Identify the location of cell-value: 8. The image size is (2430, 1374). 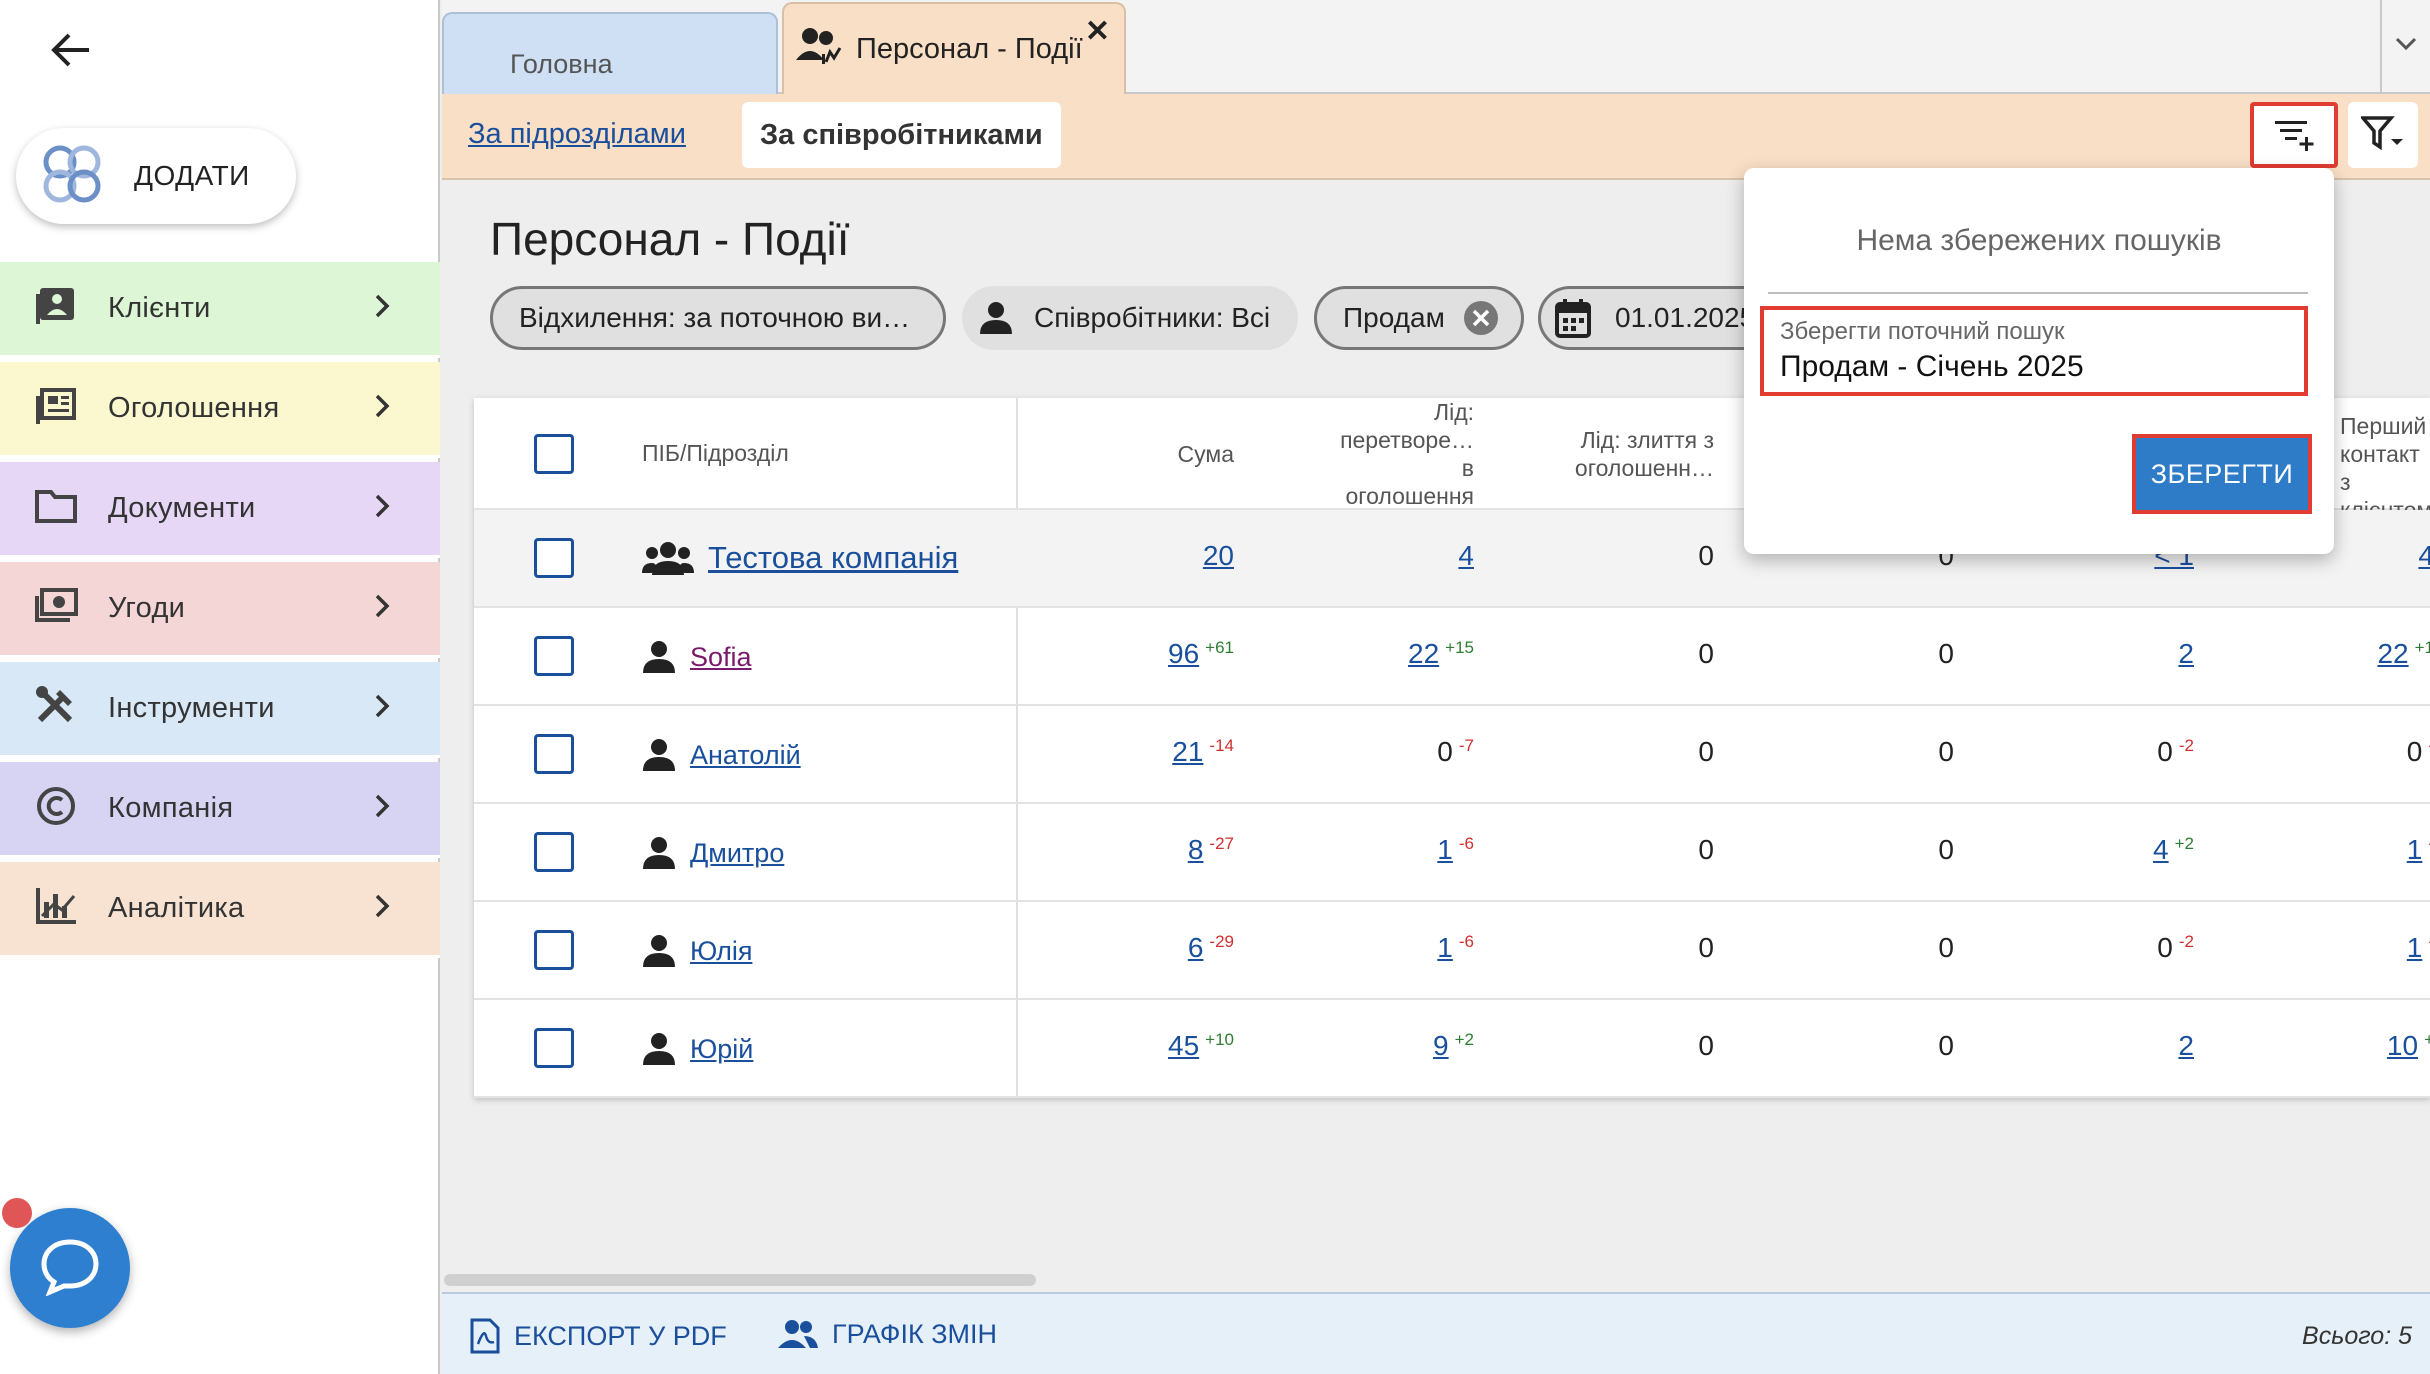
(1196, 849).